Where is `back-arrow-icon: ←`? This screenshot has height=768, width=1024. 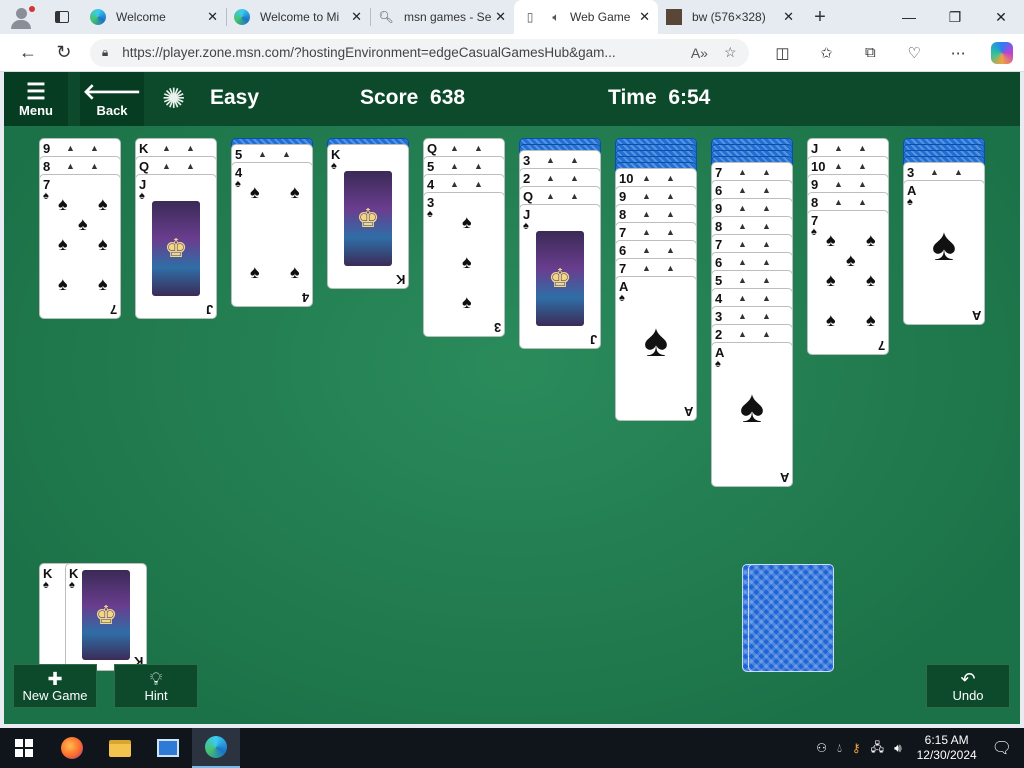 back-arrow-icon: ← is located at coordinates (28, 53).